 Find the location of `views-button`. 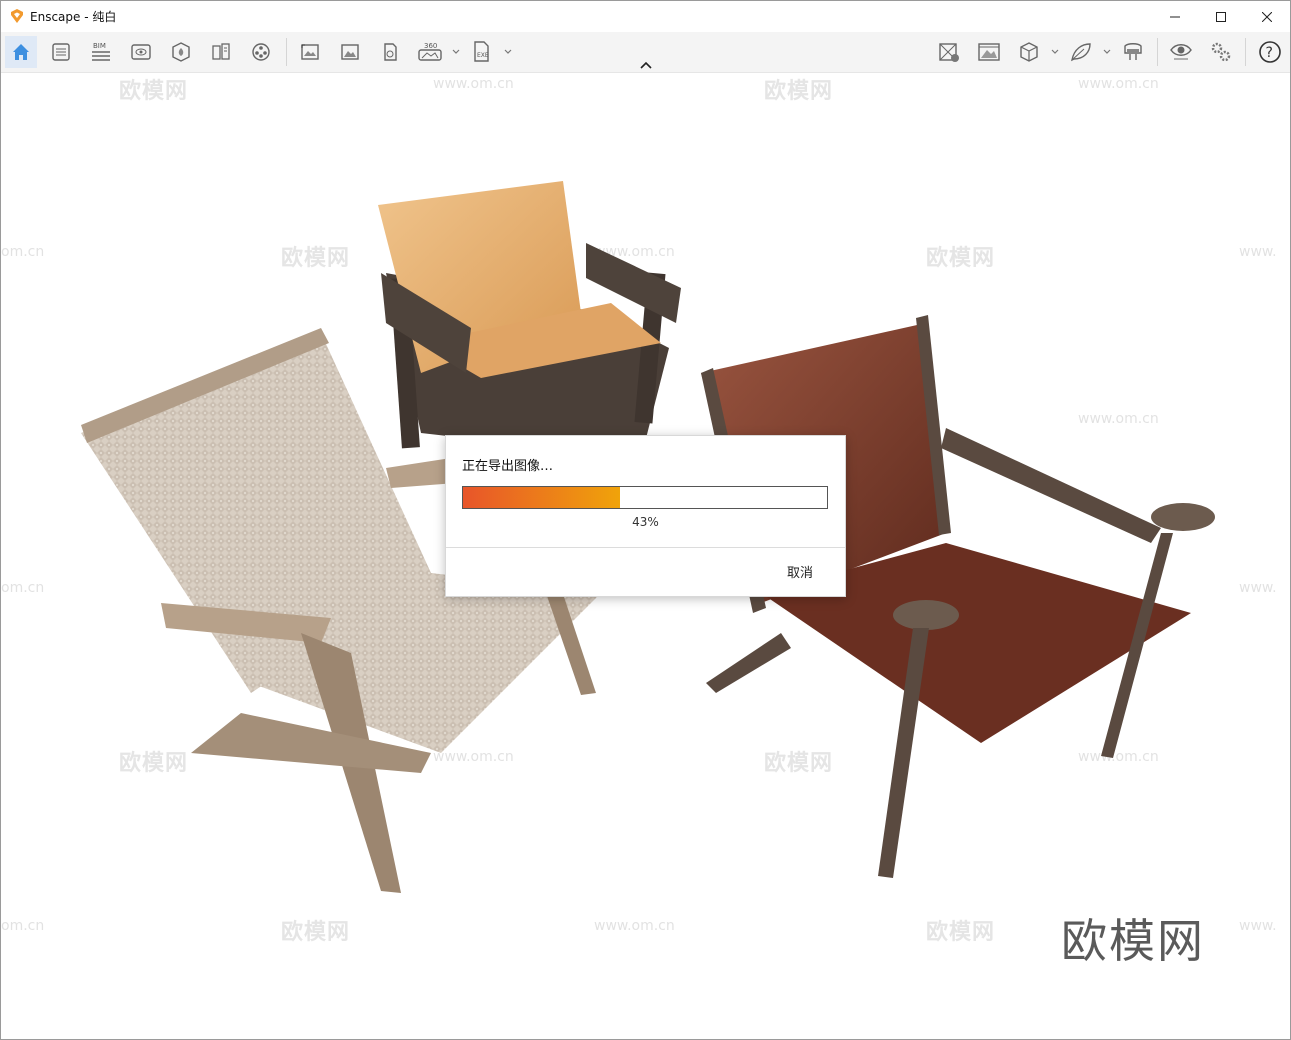

views-button is located at coordinates (61, 52).